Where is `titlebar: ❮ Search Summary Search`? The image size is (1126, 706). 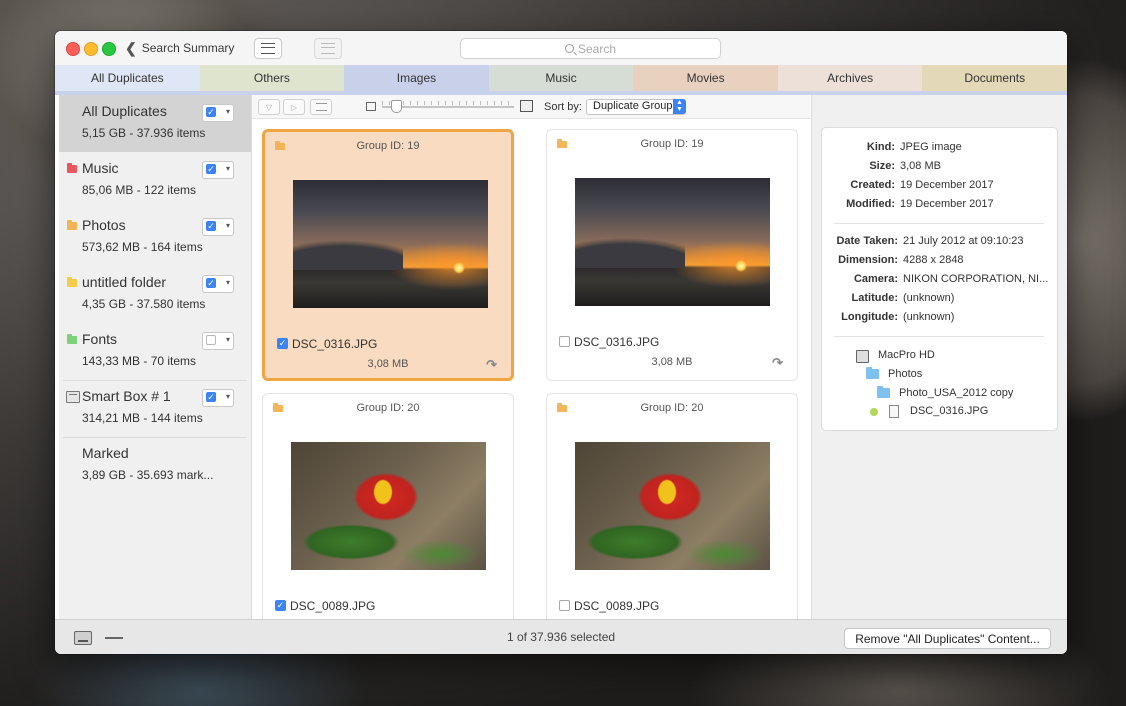
titlebar: ❮ Search Summary Search is located at coordinates (561, 48).